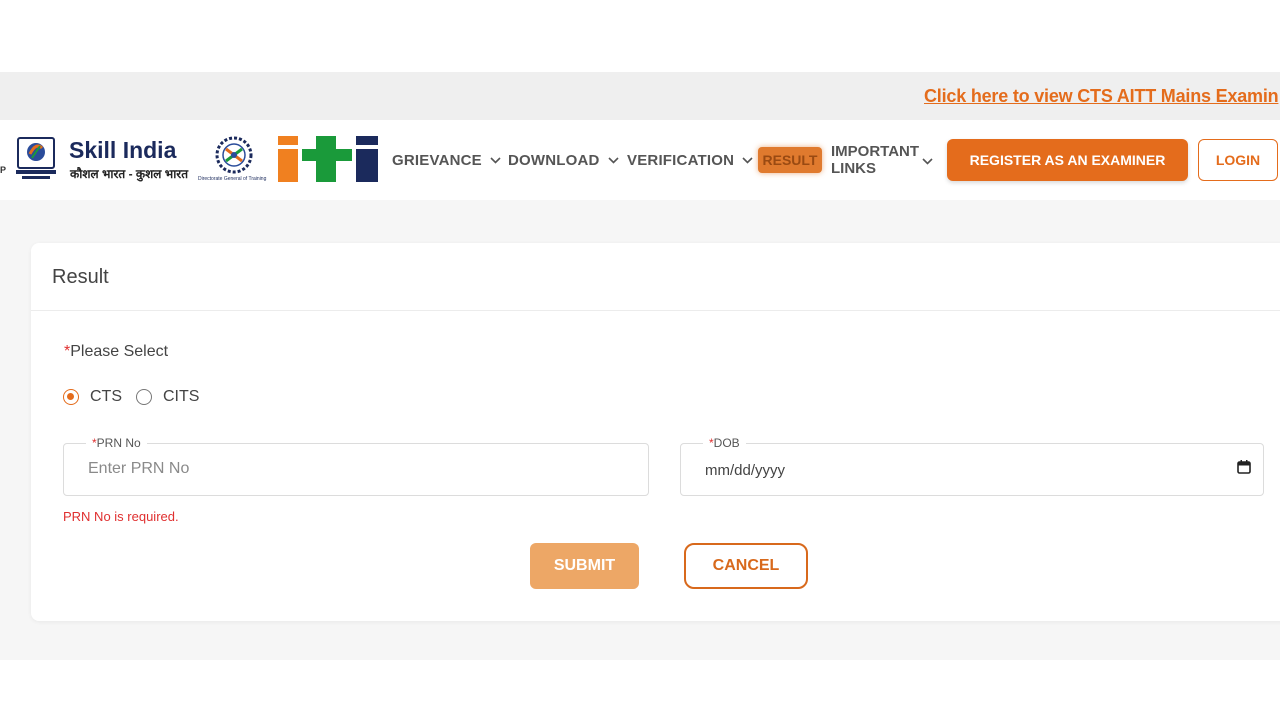 The image size is (1280, 720). What do you see at coordinates (655, 277) in the screenshot?
I see `card-header: Result` at bounding box center [655, 277].